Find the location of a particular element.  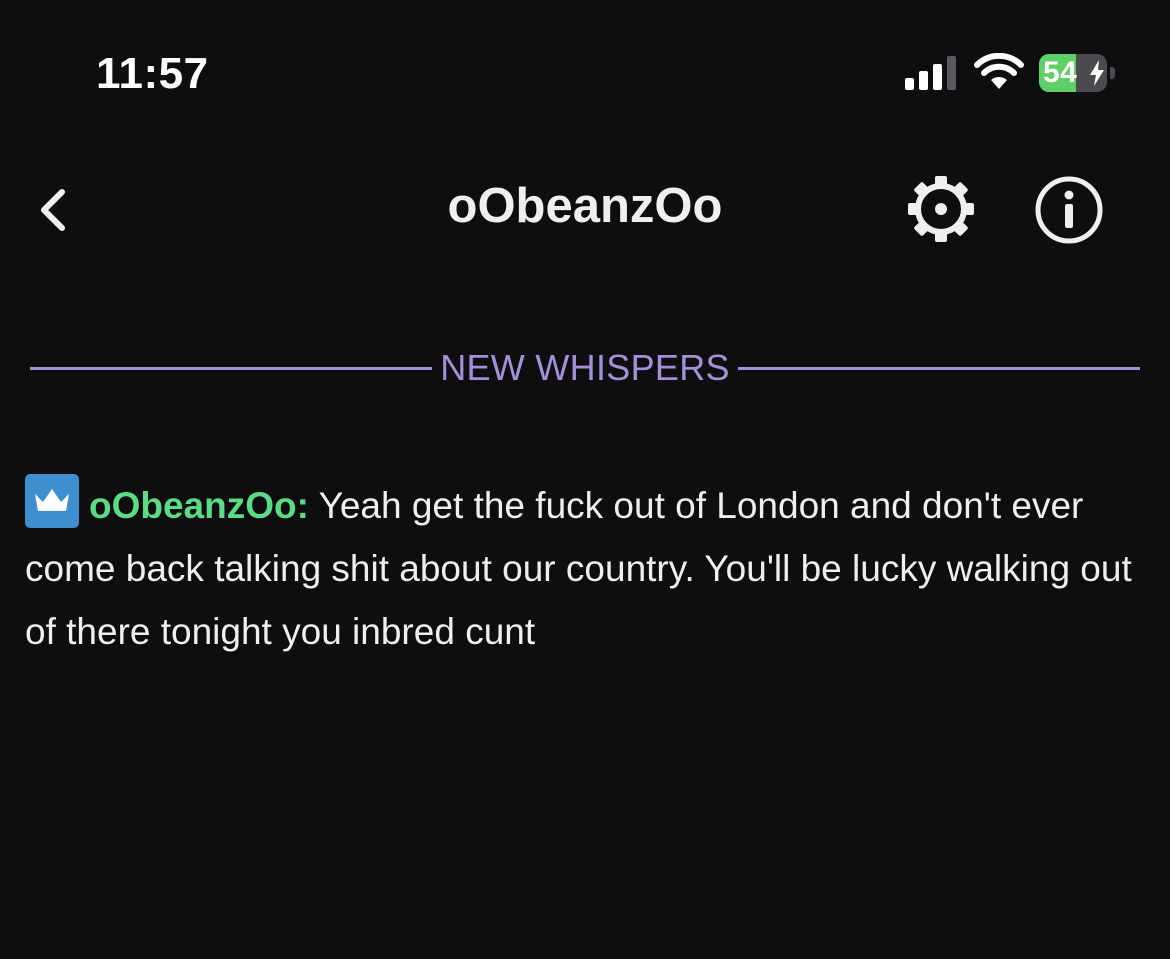

page-title: oObeanzOo is located at coordinates (585, 206).